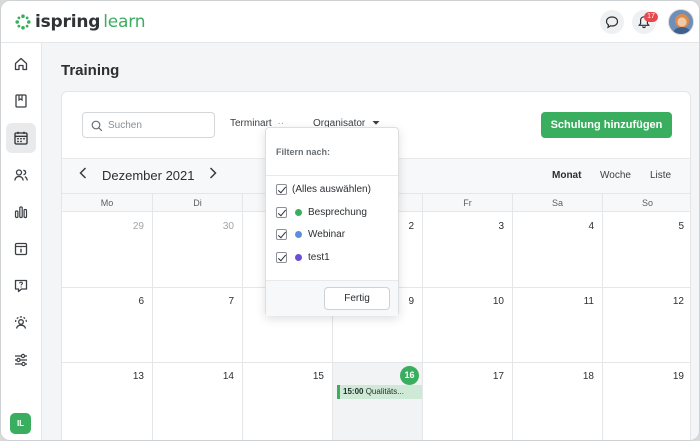 This screenshot has width=700, height=441. I want to click on day-number: 10, so click(498, 301).